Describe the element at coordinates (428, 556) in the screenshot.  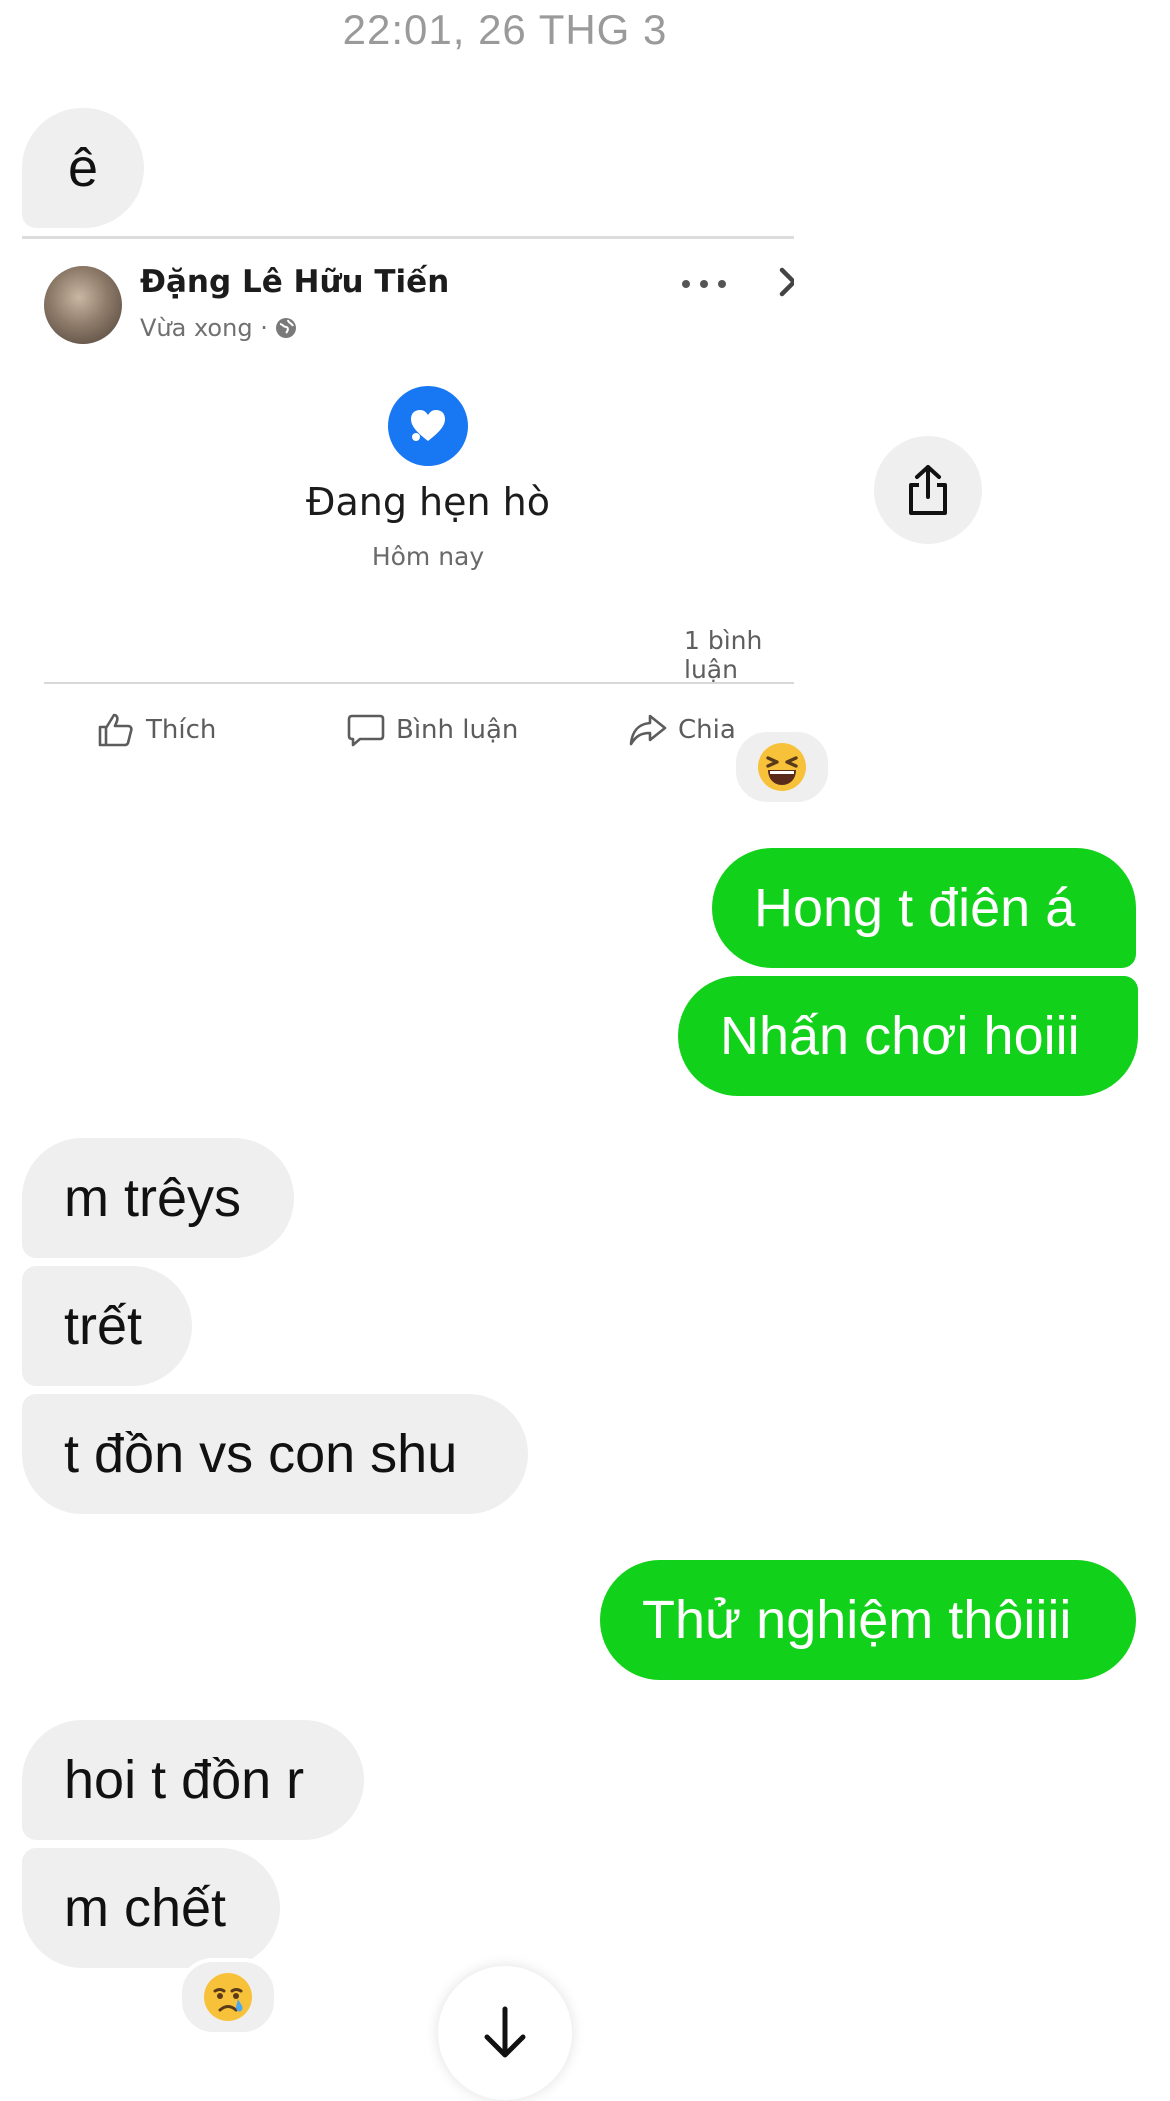
I see `relationship-status-date: Hôm nay` at that location.